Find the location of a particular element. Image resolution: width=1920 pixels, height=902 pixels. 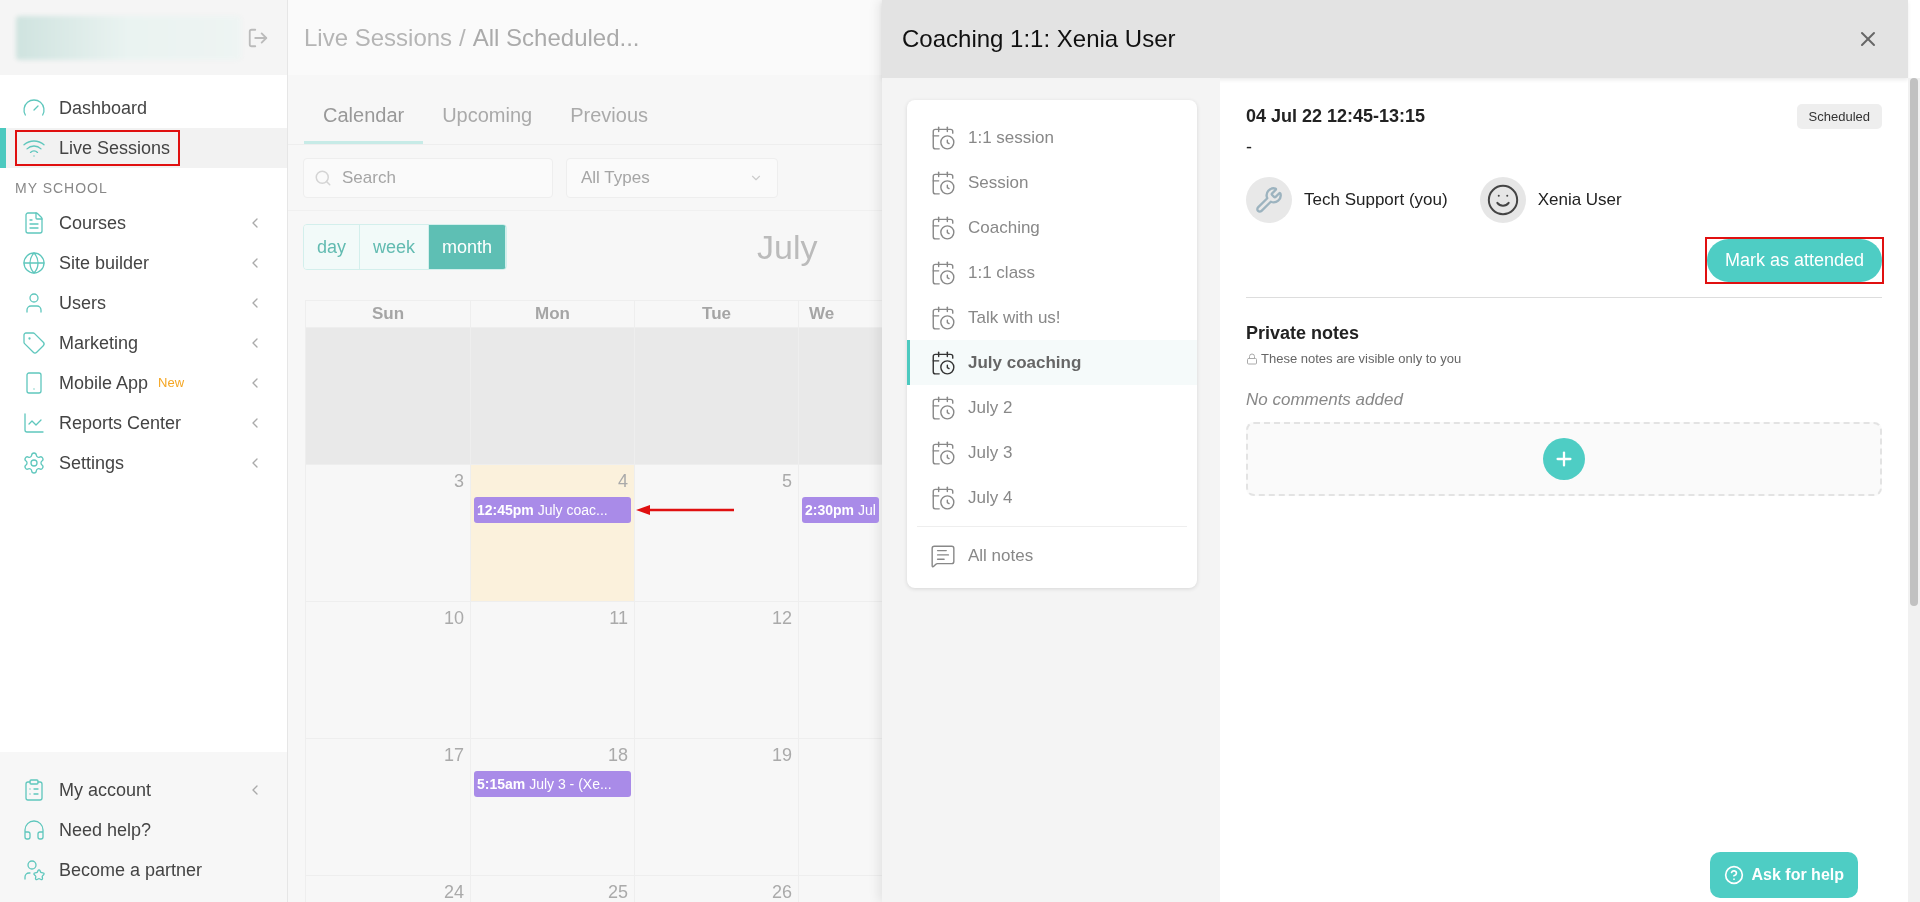

chart-icon is located at coordinates (34, 423).